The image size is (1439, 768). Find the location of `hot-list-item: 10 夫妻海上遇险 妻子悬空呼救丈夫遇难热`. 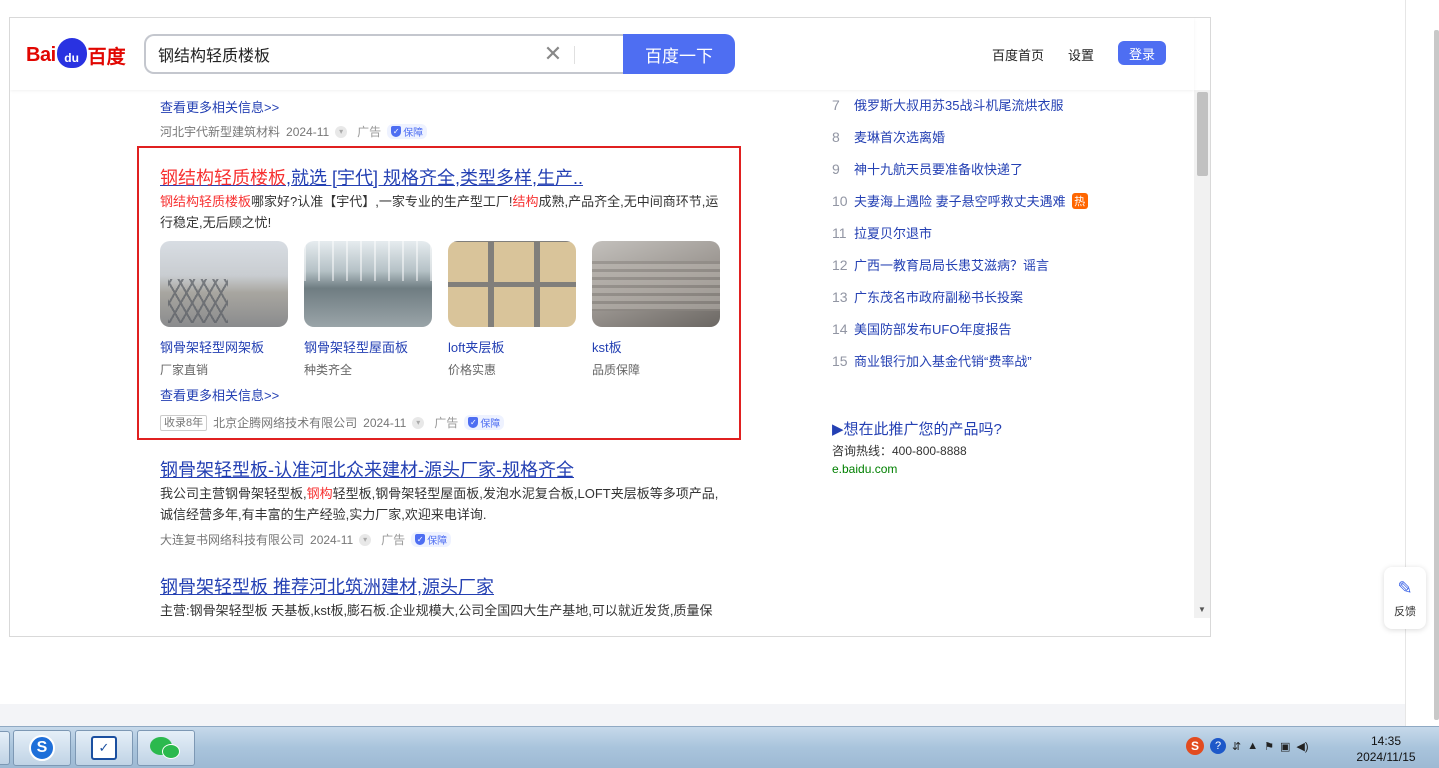

hot-list-item: 10 夫妻海上遇险 妻子悬空呼救丈夫遇难热 is located at coordinates (960, 200).